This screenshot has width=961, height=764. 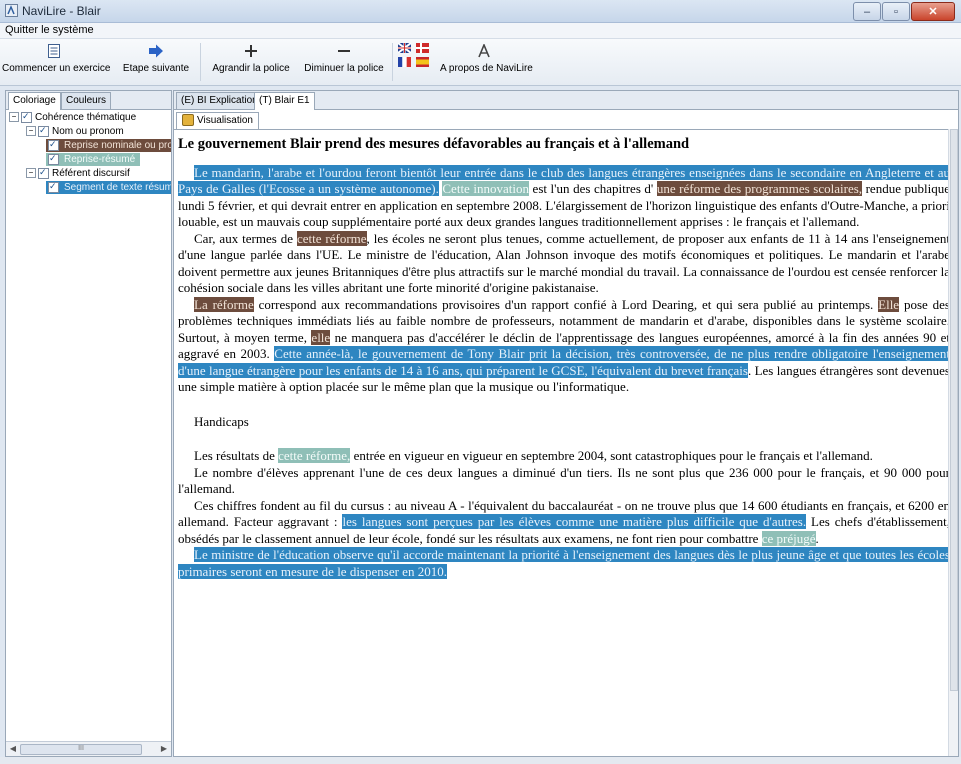 I want to click on tree-node-nominal-repeat: Reprise nominale ou pro, so click(x=108, y=145).